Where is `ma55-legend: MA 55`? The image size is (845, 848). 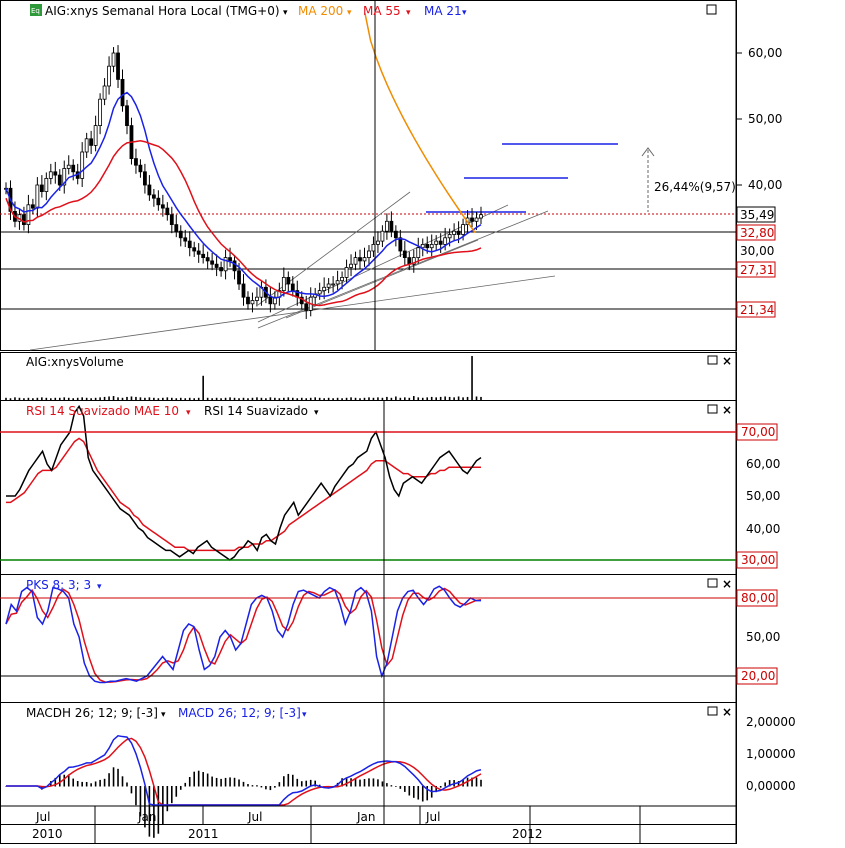
ma55-legend: MA 55 is located at coordinates (382, 11).